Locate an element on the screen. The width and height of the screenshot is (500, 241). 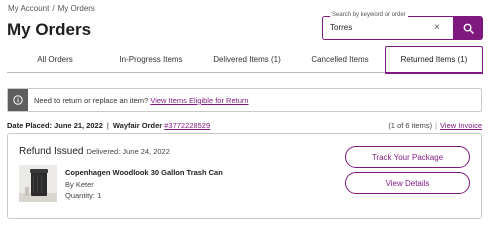
notice-text: Need to return or replace an item? is located at coordinates (91, 100).